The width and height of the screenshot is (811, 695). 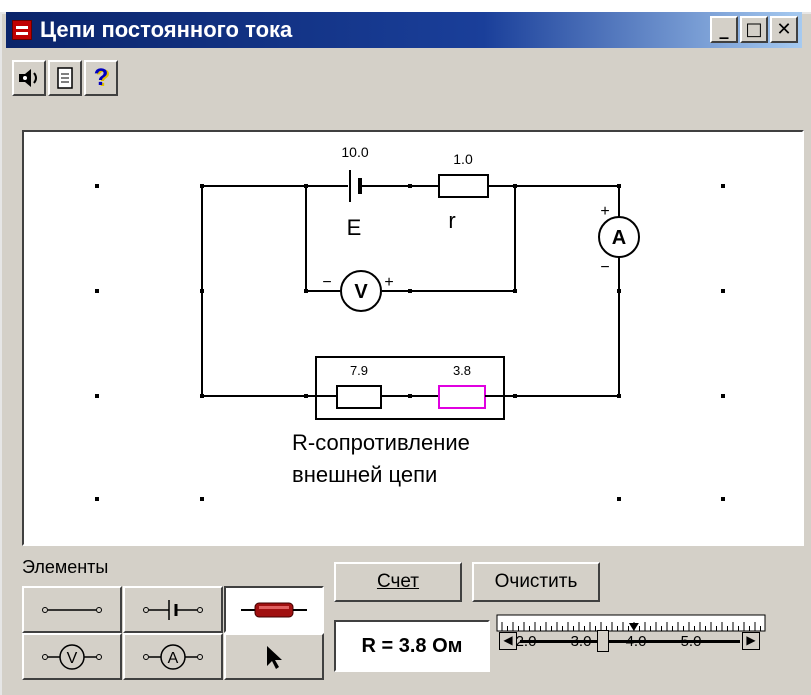 I want to click on clear-button-label: Очистить, so click(x=536, y=581).